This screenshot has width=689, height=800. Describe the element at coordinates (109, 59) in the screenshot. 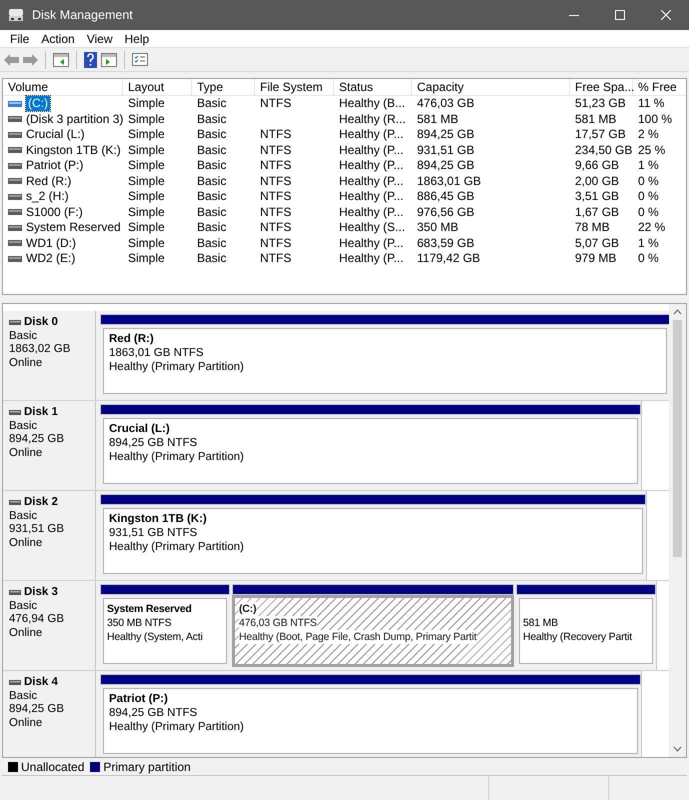

I see `action-pane-icon` at that location.